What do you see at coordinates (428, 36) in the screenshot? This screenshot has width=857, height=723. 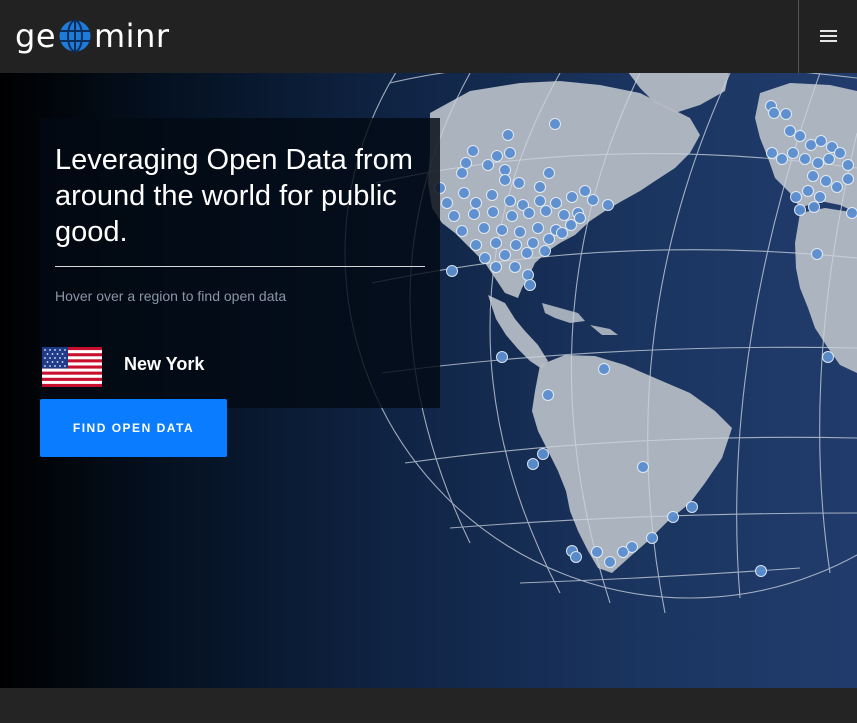 I see `top-navbar: ge minr` at bounding box center [428, 36].